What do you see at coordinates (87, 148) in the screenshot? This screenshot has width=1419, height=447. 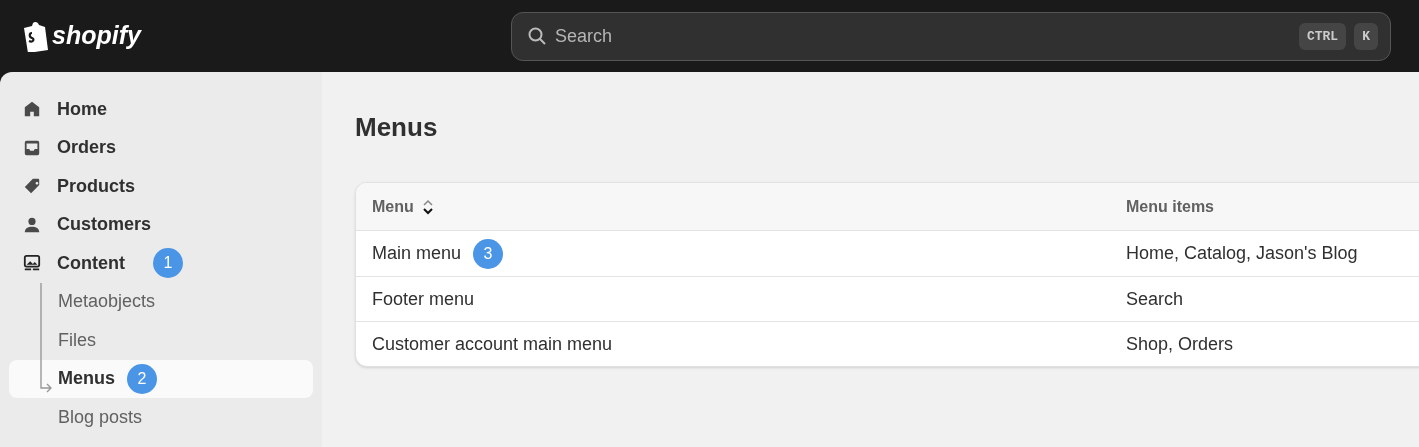 I see `sidebar-label: Orders` at bounding box center [87, 148].